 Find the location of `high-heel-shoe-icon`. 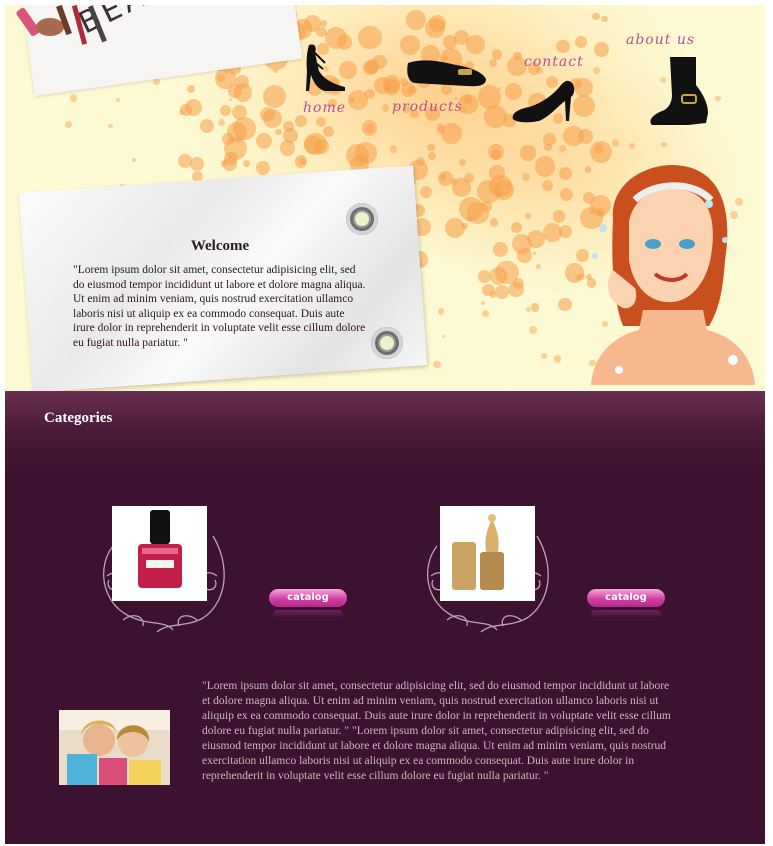

high-heel-shoe-icon is located at coordinates (325, 67).